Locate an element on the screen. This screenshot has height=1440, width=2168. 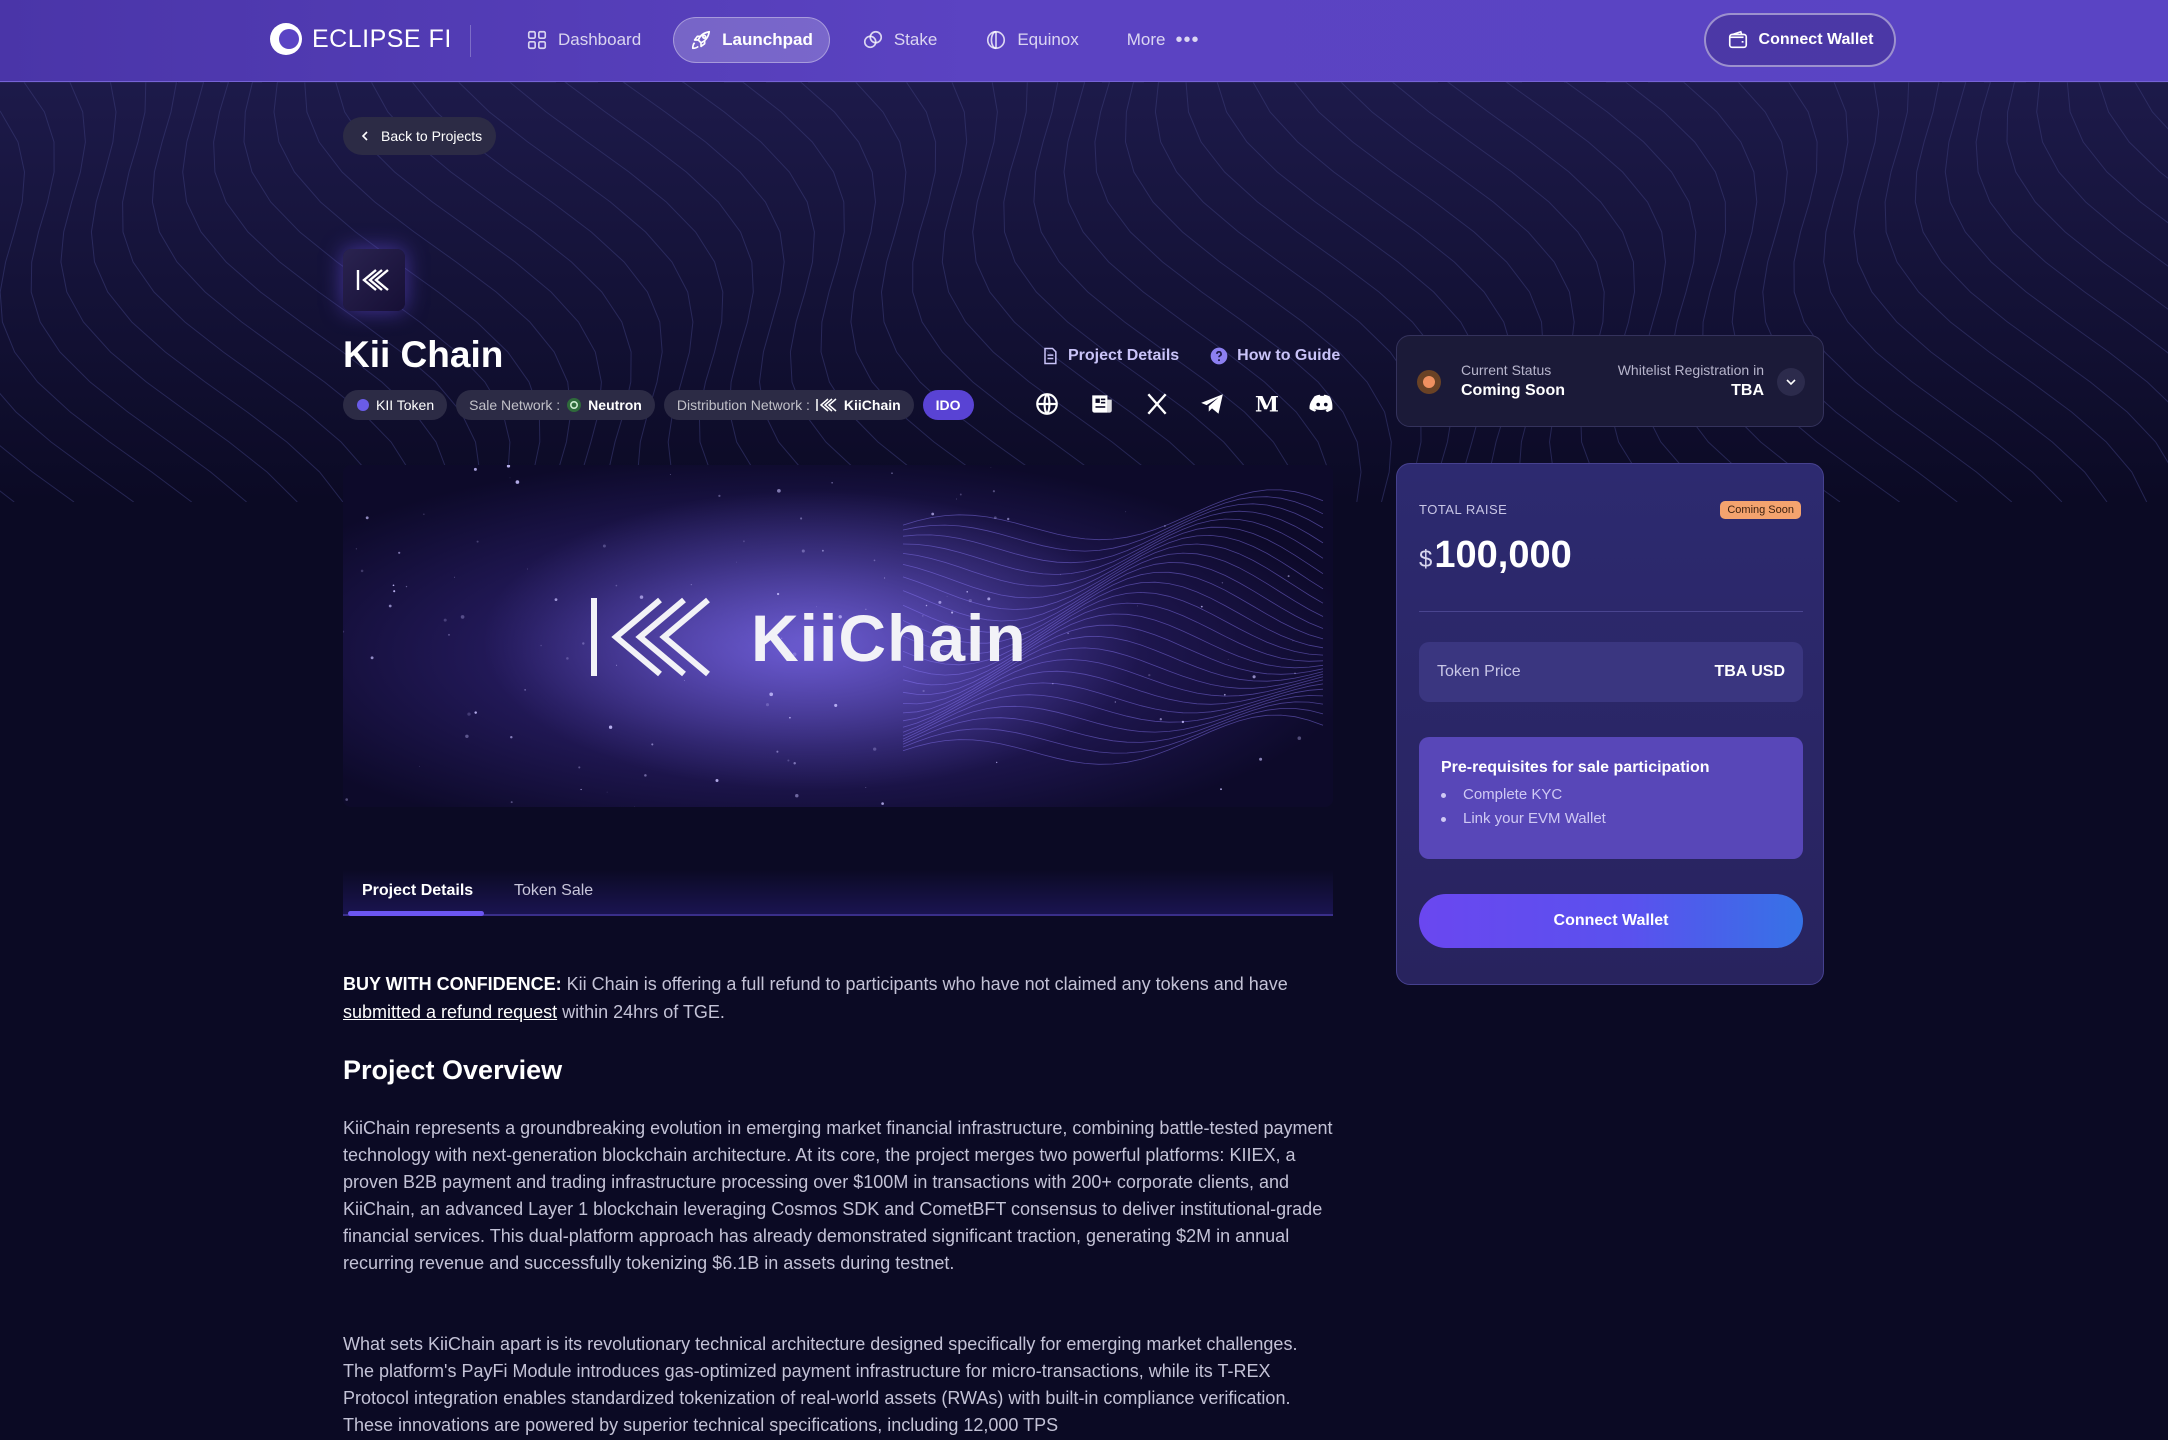
nav-item-stake: Stake is located at coordinates (899, 40).